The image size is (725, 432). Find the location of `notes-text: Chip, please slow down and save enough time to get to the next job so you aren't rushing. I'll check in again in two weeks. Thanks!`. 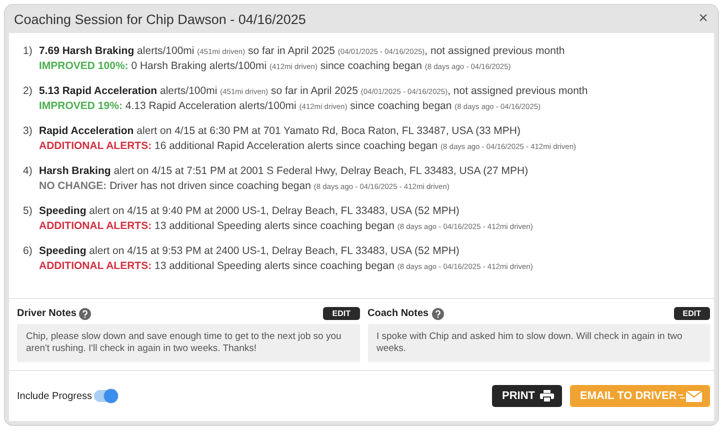

notes-text: Chip, please slow down and save enough time to get to the next job so you aren't rushing. I'll check in again in two weeks. Thanks! is located at coordinates (188, 343).